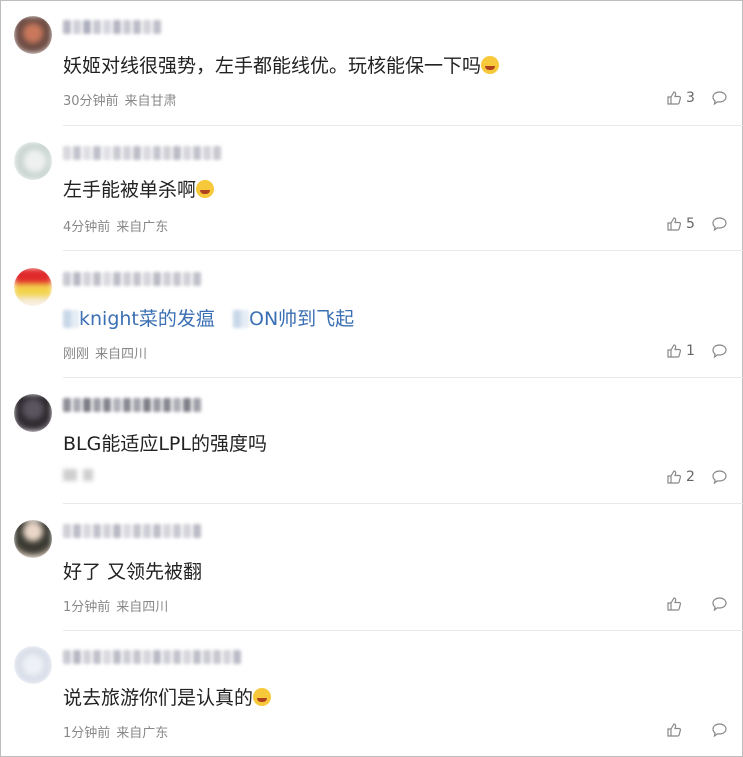 This screenshot has width=743, height=757. What do you see at coordinates (301, 319) in the screenshot?
I see `mention-link: ON帅到飞起` at bounding box center [301, 319].